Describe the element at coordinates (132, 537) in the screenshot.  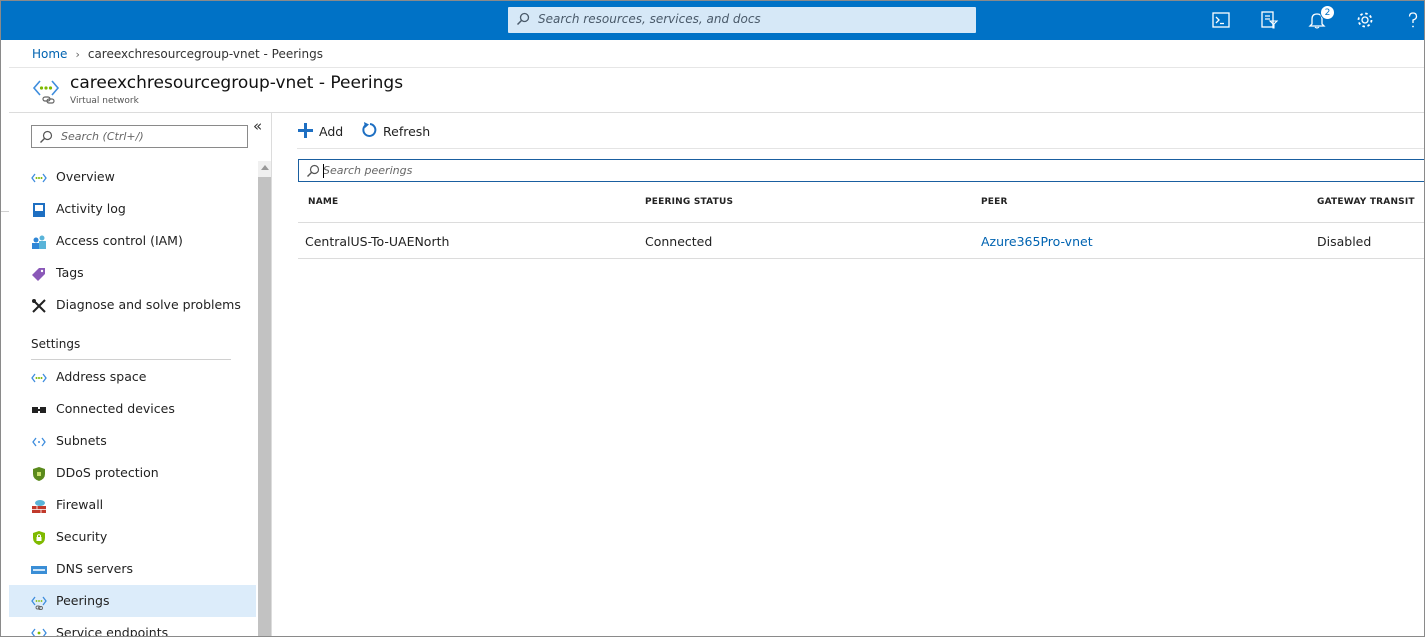
I see `sidebar-item-security: Security` at that location.